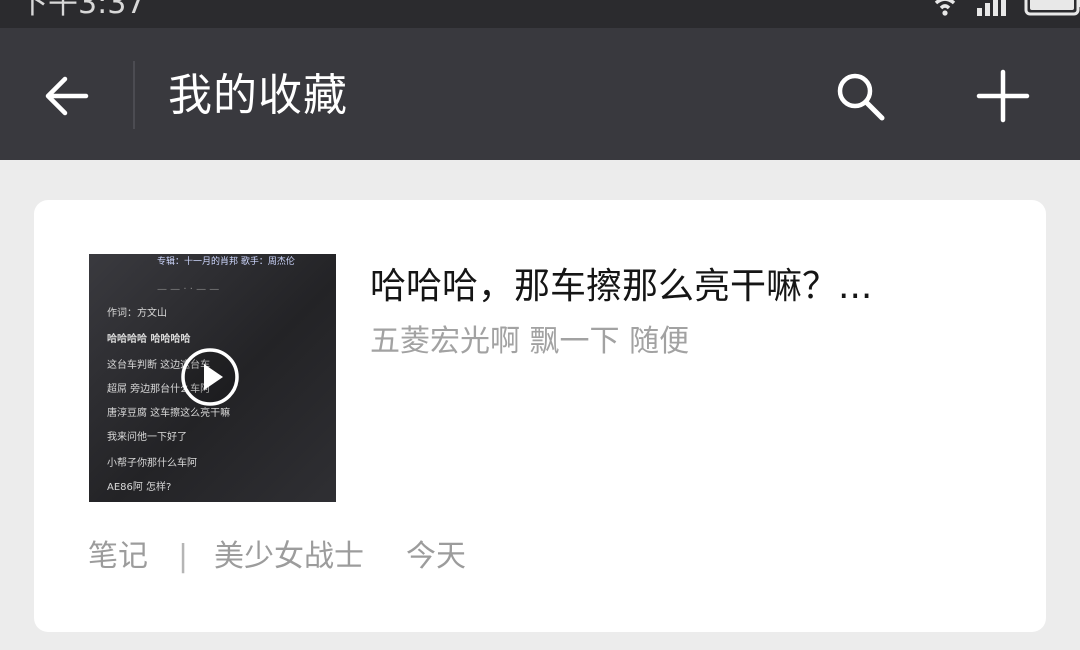  What do you see at coordinates (152, 463) in the screenshot?
I see `thumbnail-text-line: 小帮子你那什么车阿` at bounding box center [152, 463].